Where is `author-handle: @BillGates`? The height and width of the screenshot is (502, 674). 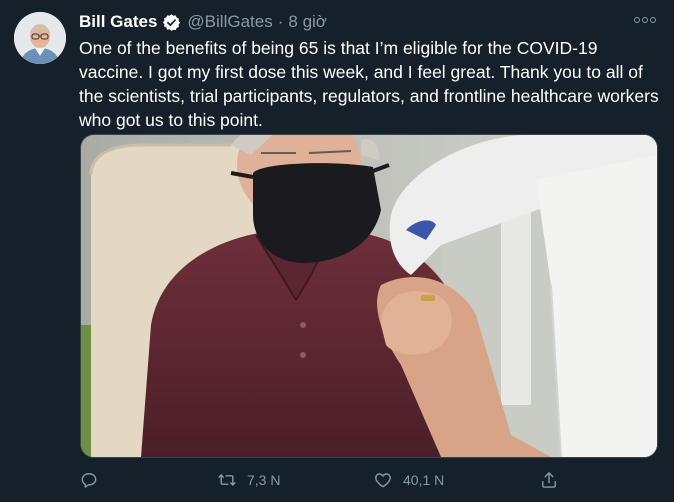
author-handle: @BillGates is located at coordinates (229, 22).